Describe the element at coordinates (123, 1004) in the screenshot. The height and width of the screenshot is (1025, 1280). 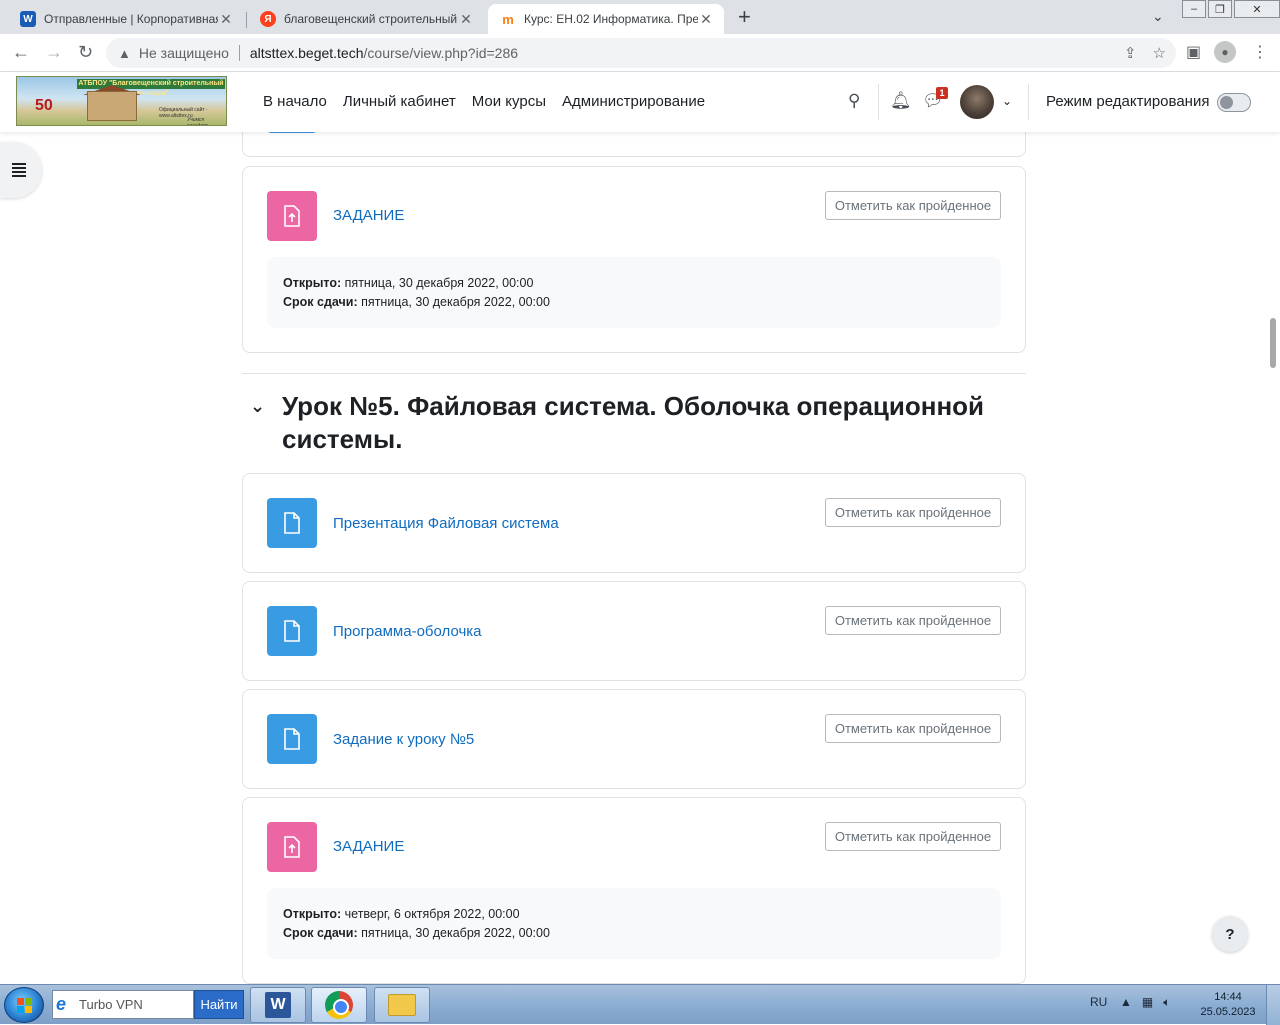
I see `taskbar-search-input: Turbo VPN` at that location.